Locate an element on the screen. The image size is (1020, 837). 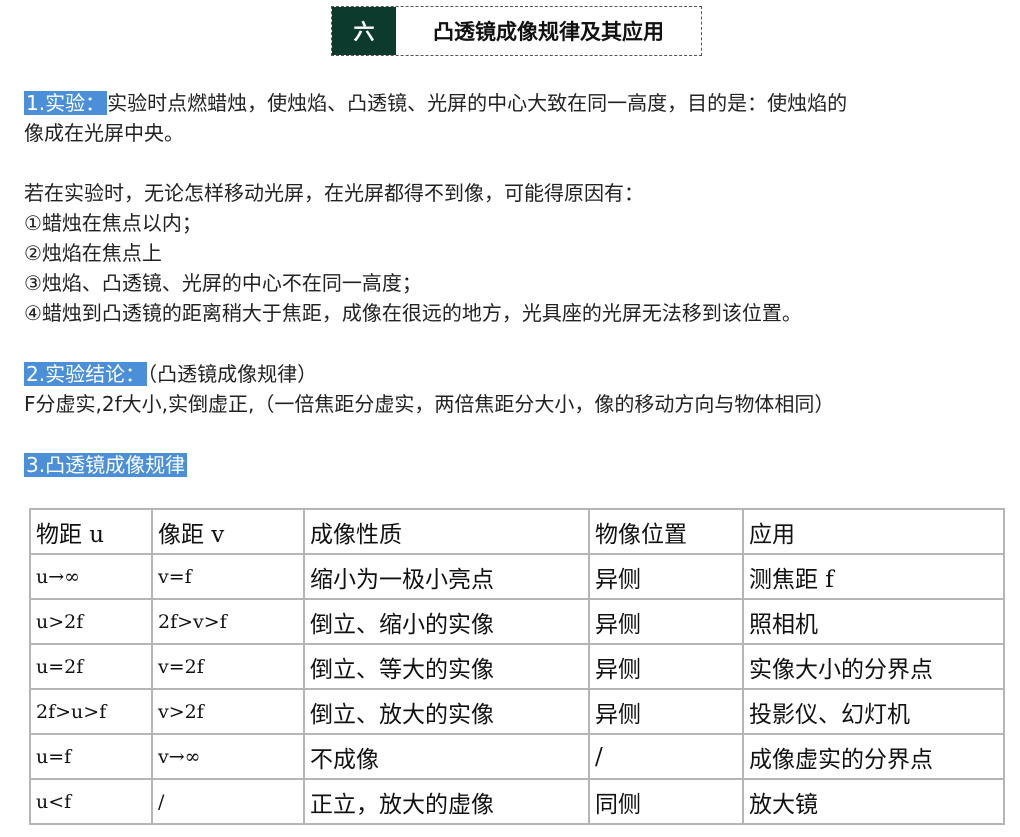
table-header-cell: 像距 v is located at coordinates (228, 531).